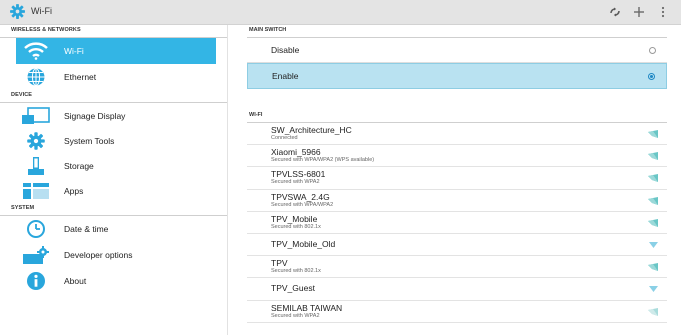 This screenshot has width=681, height=335. Describe the element at coordinates (457, 50) in the screenshot. I see `disable-option: Disable` at that location.